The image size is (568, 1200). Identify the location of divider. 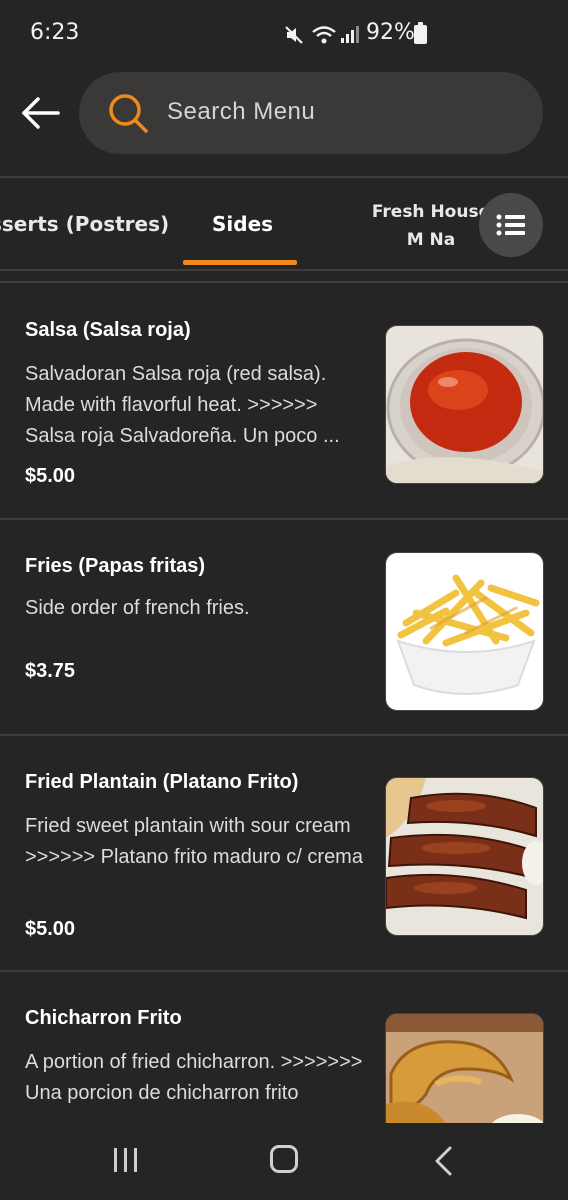
(284, 270).